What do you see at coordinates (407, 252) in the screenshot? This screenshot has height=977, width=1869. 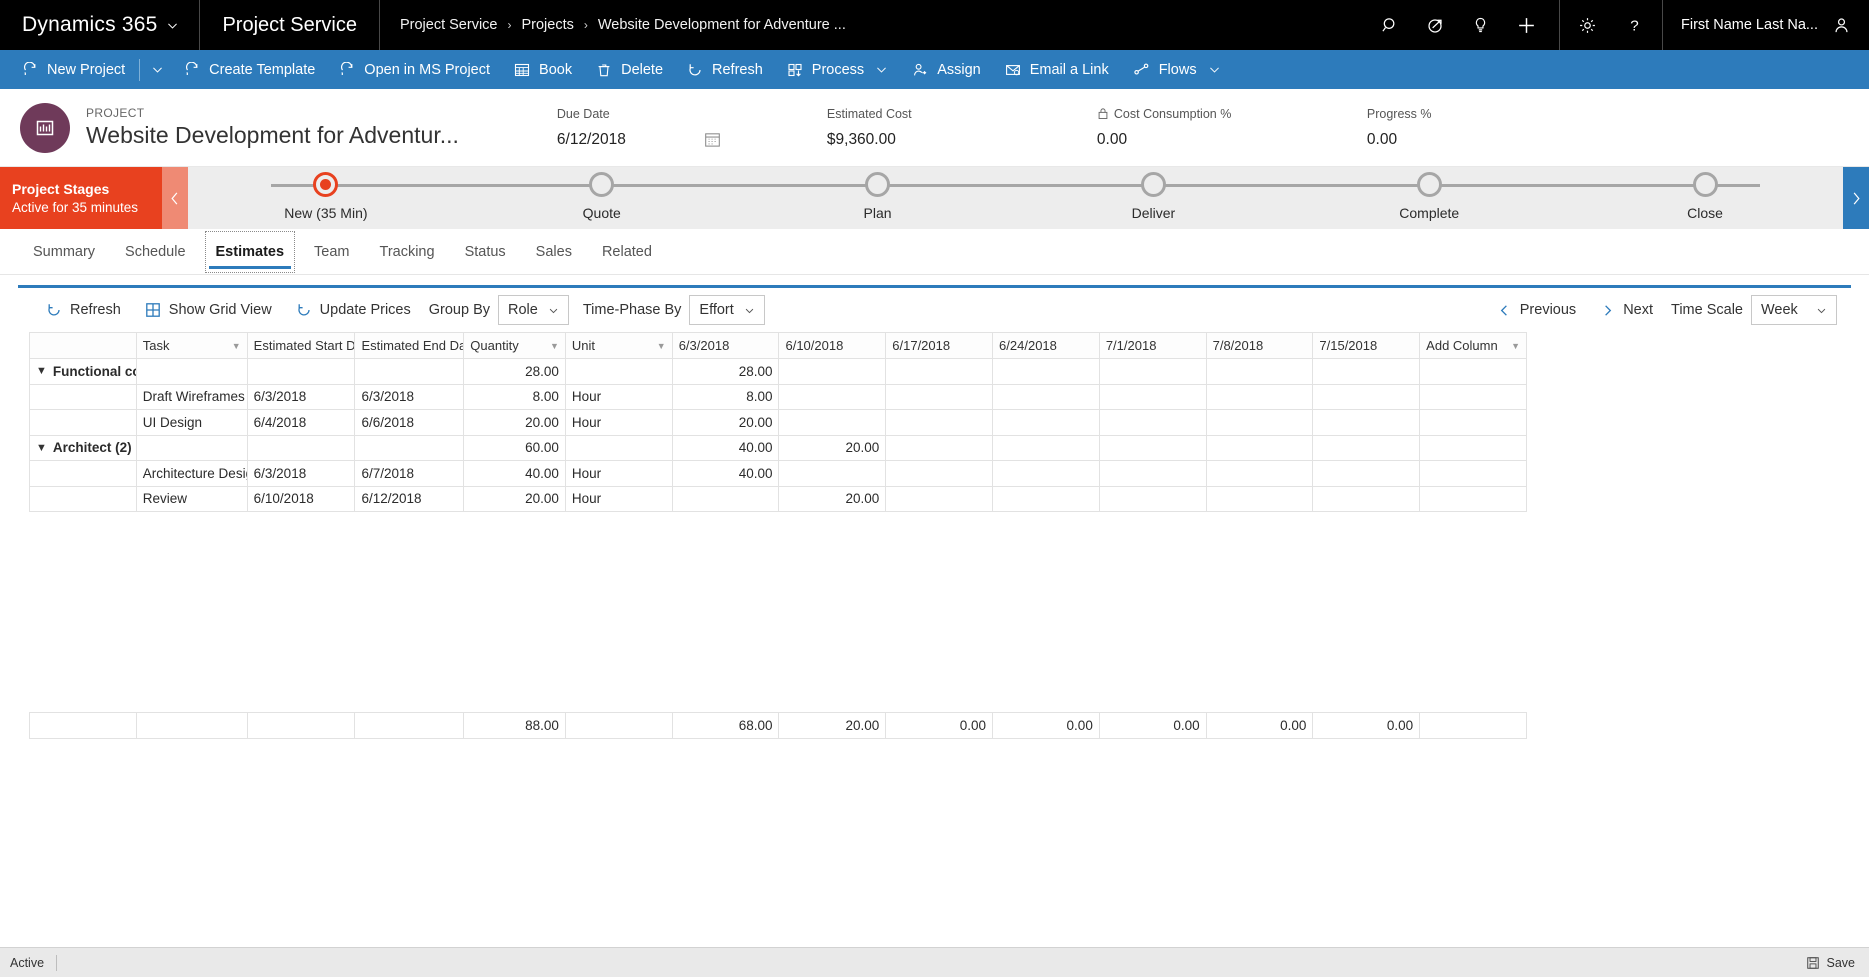 I see `tab-tracking: Tracking` at bounding box center [407, 252].